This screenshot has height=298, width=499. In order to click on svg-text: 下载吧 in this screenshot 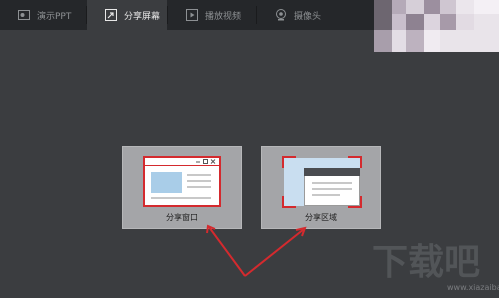, I will do `click(426, 262)`.